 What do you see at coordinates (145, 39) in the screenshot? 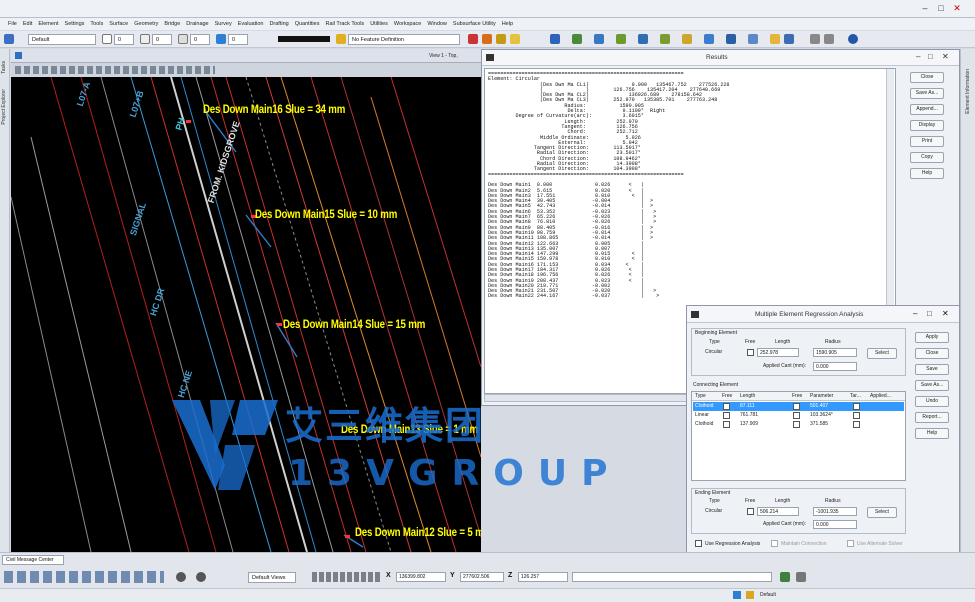
I see `line-style-icon` at bounding box center [145, 39].